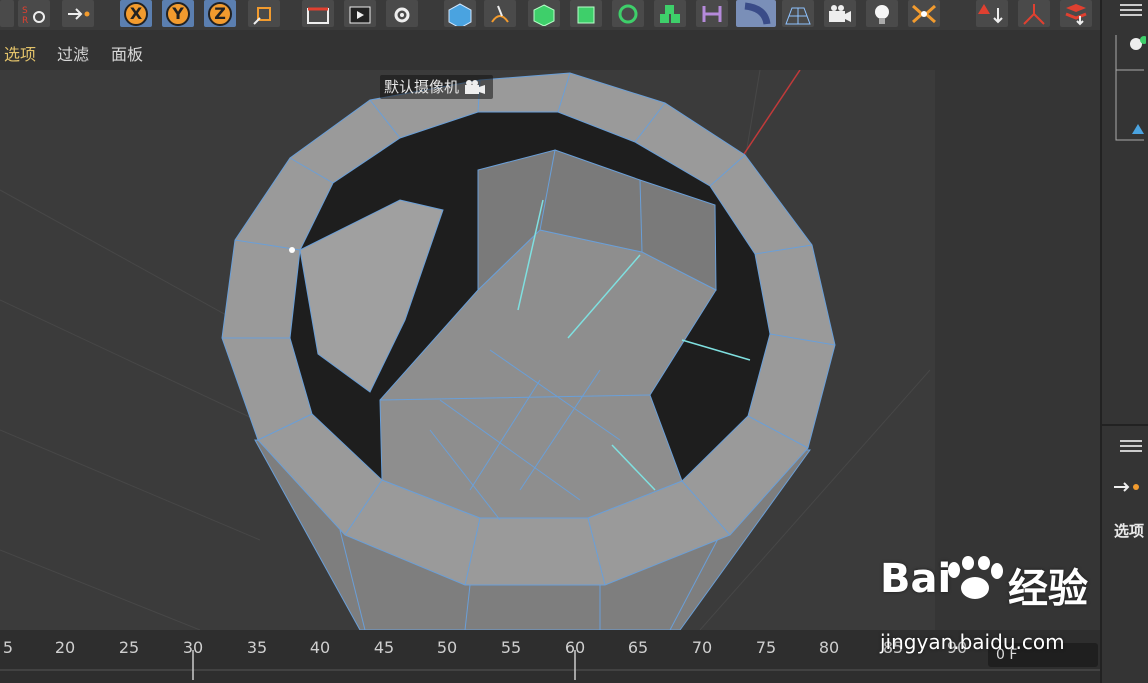 This screenshot has height=683, width=1148. I want to click on sr-icon: SR, so click(33, 15).